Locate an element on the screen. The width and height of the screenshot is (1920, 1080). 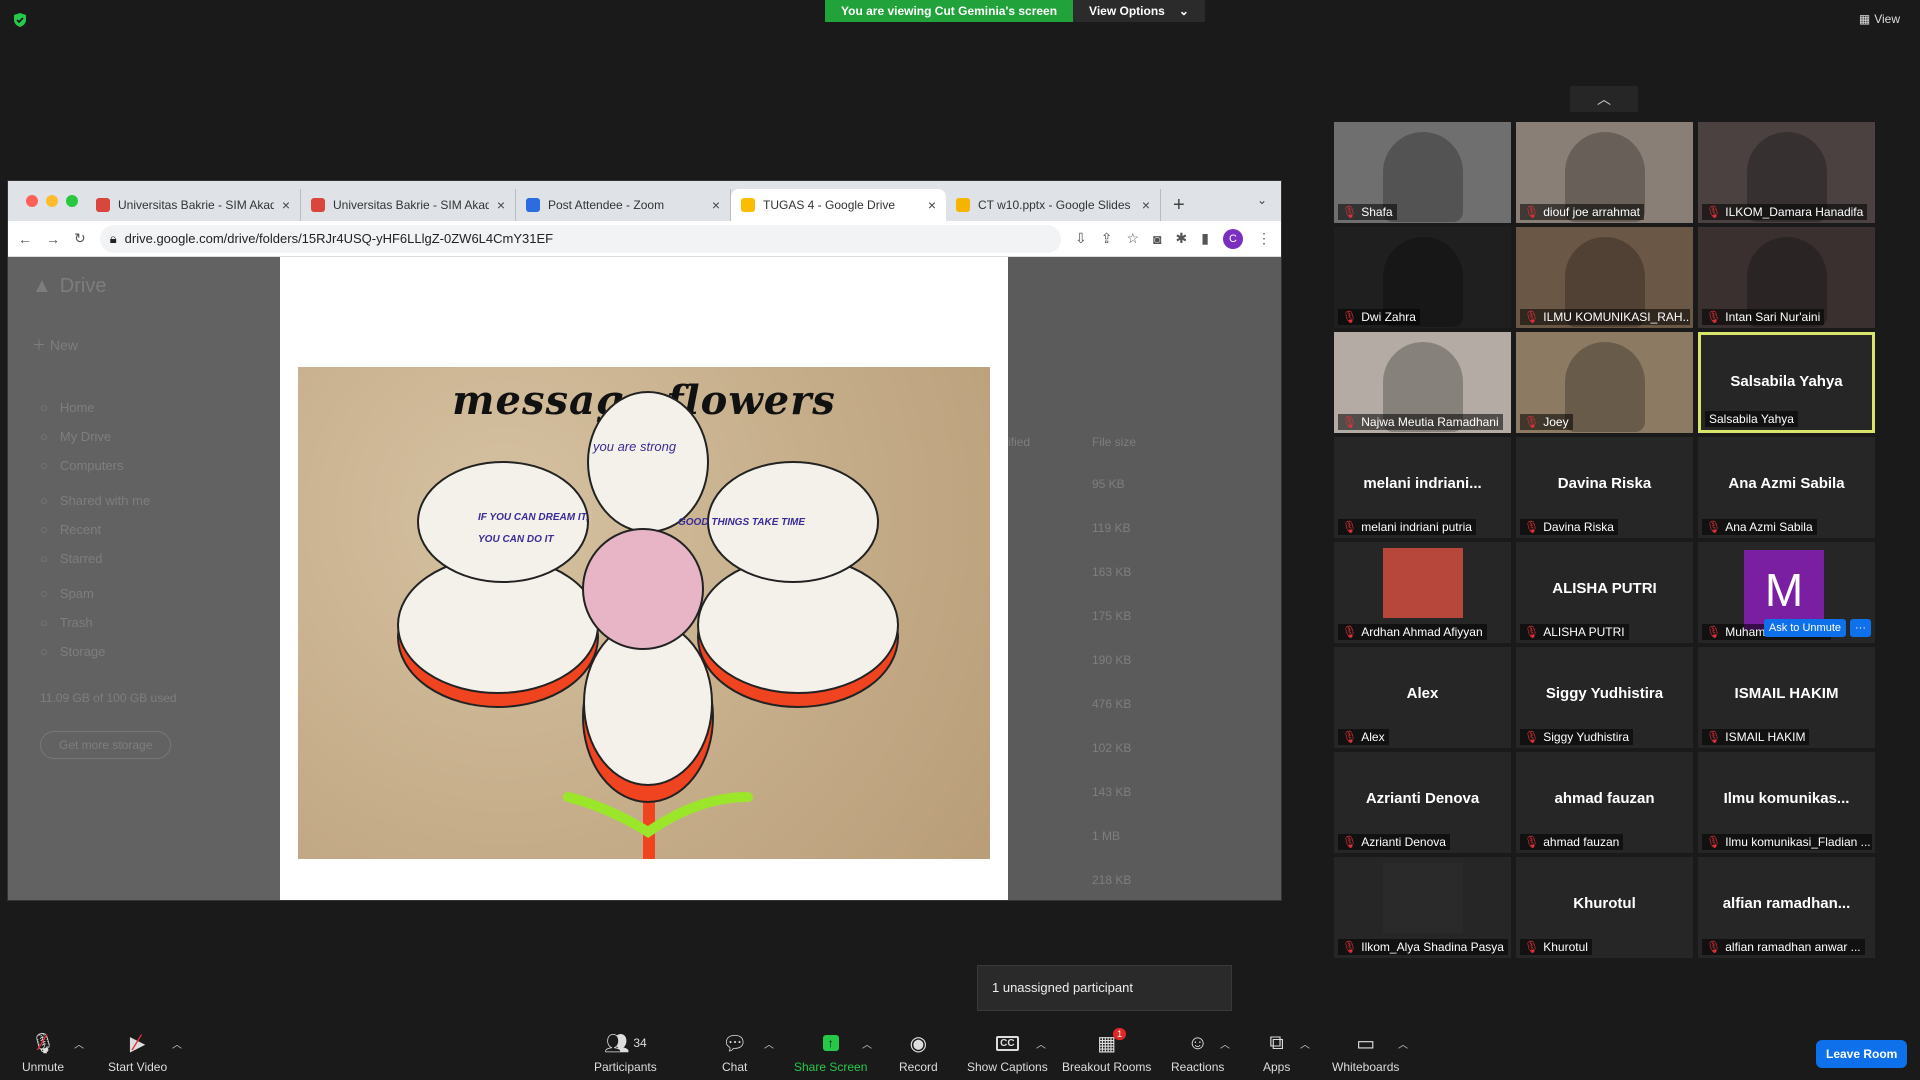
browser-tab: Post Attendee - Zoom × is located at coordinates (623, 205).